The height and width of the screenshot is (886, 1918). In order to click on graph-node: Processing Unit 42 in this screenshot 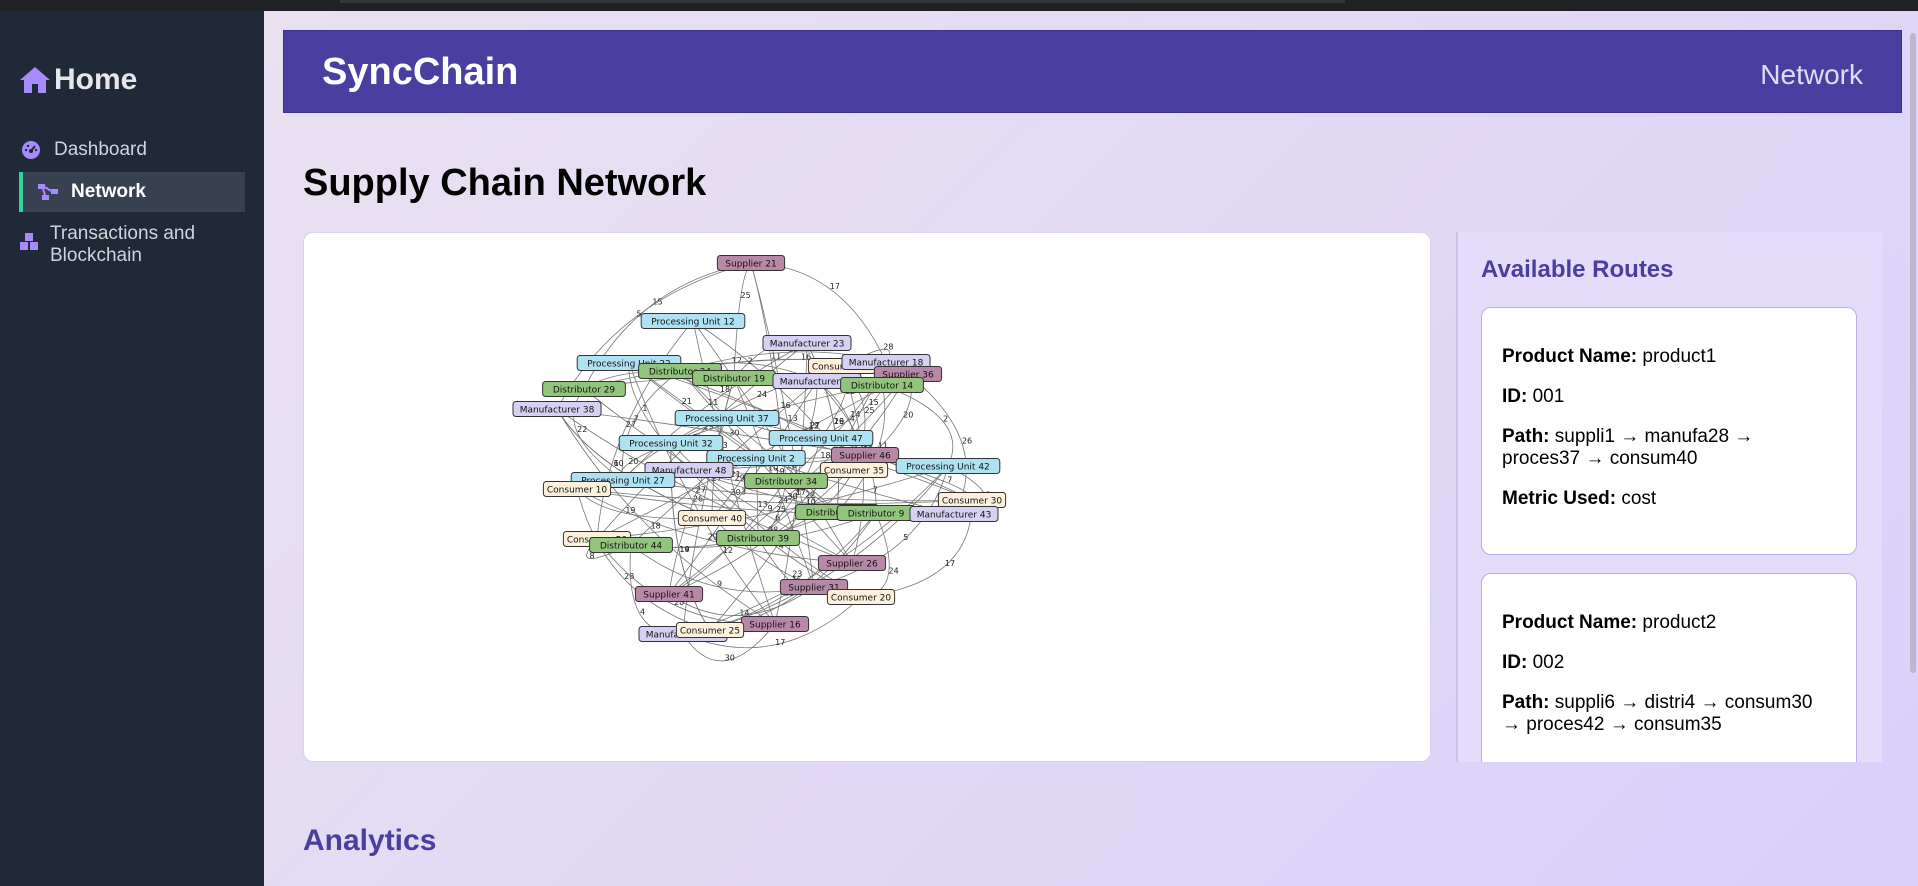, I will do `click(948, 466)`.